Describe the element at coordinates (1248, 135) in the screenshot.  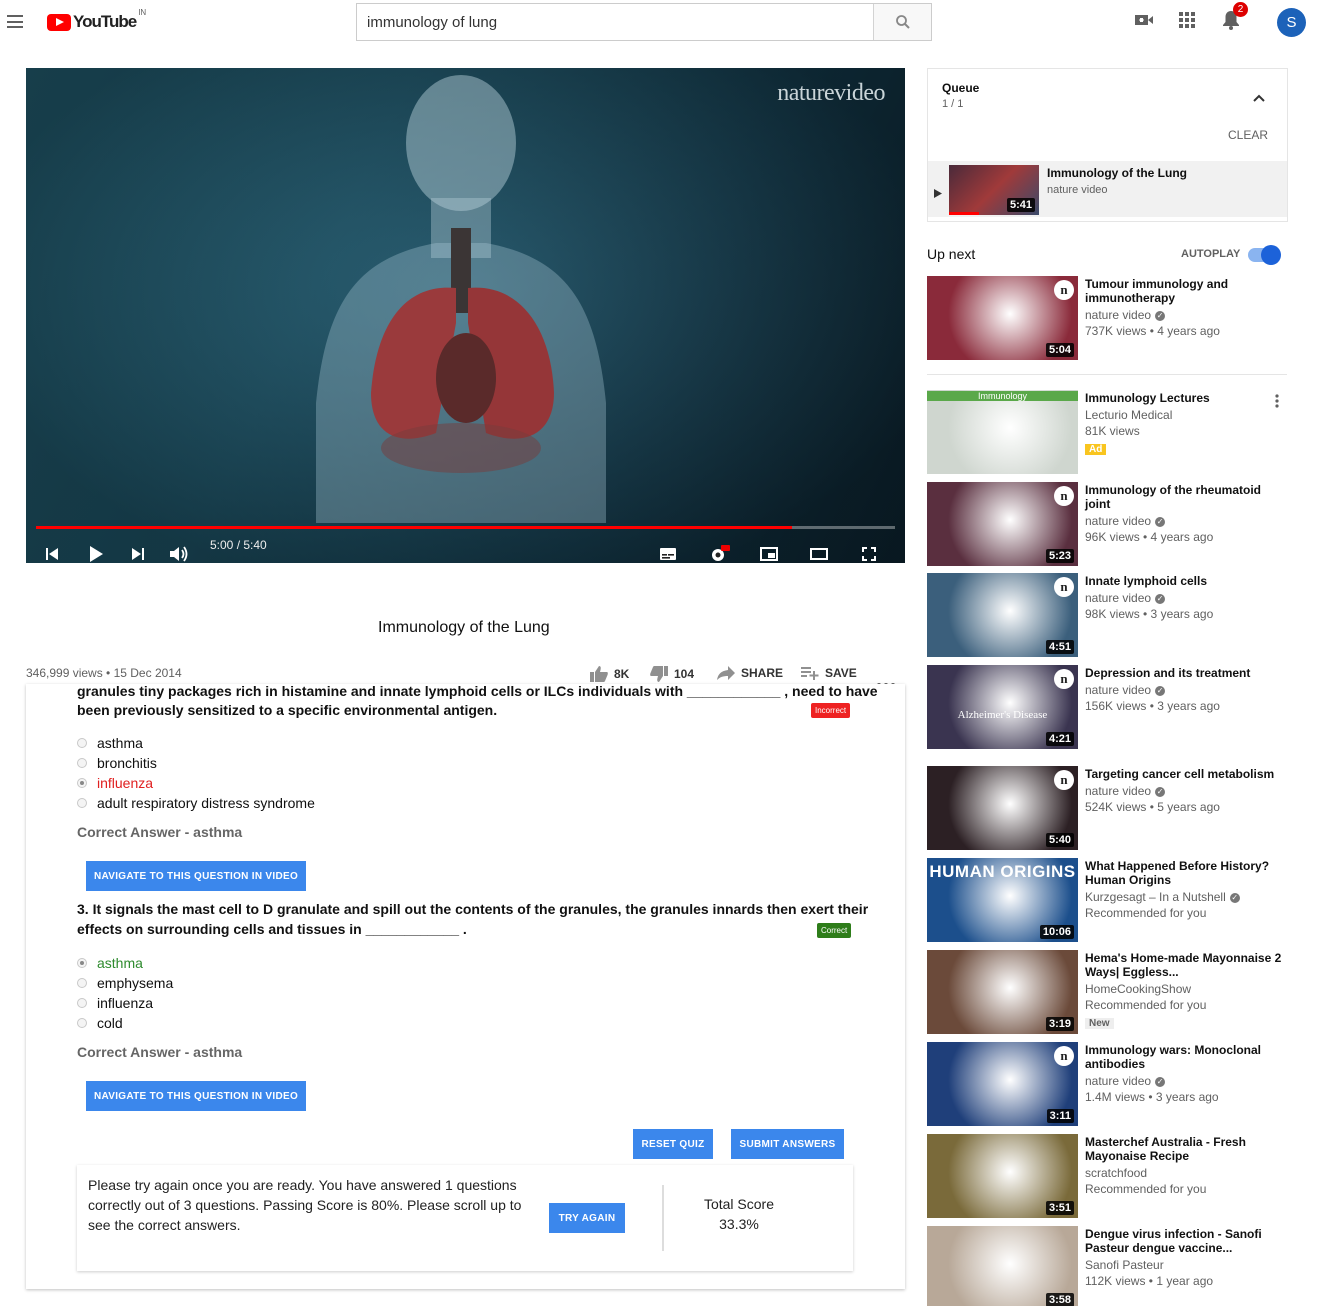
I see `clear-queue-button: CLEAR` at that location.